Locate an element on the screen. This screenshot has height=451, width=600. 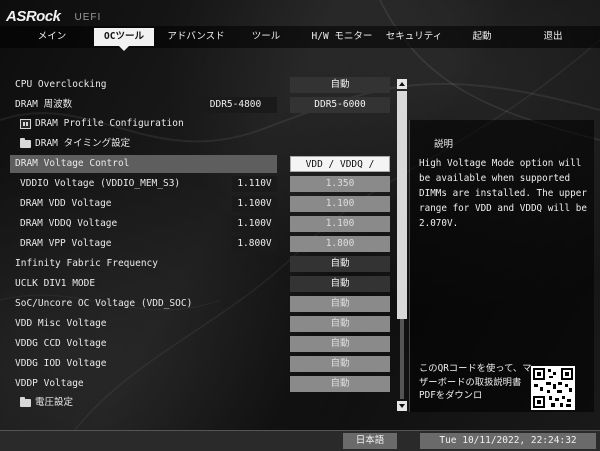
setting-label: DRAM Profile Configuration is located at coordinates (109, 123).